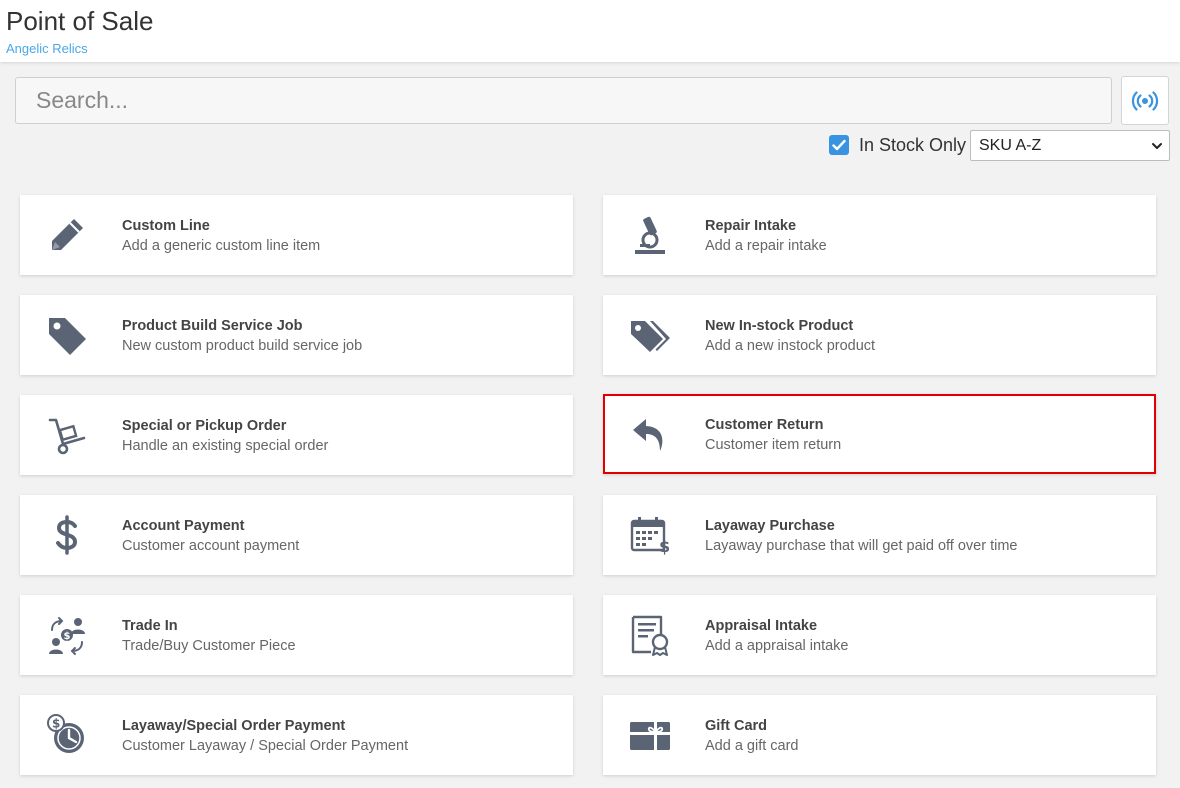  What do you see at coordinates (736, 726) in the screenshot?
I see `tile-title: Gift Card` at bounding box center [736, 726].